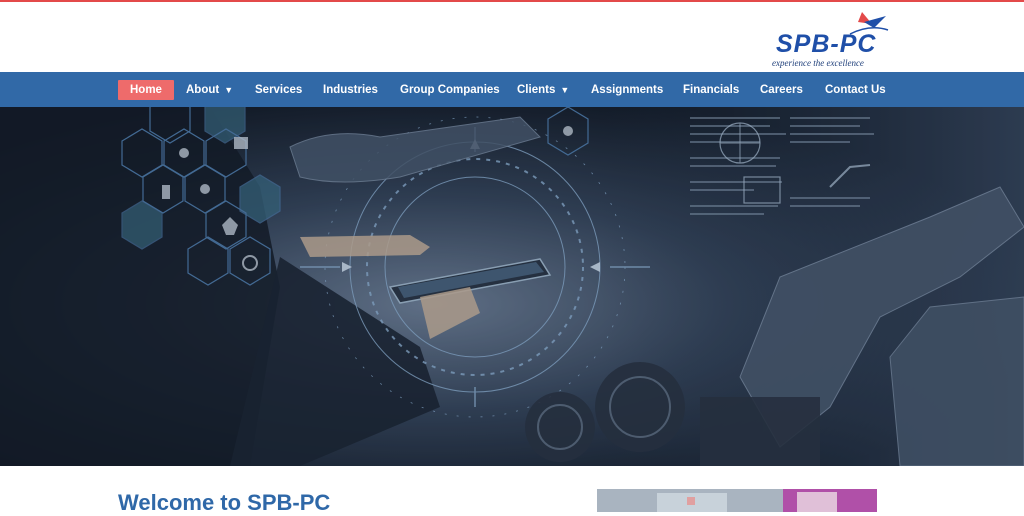 This screenshot has height=516, width=1024. I want to click on welcome-heading: Welcome to SPB-PC, so click(224, 502).